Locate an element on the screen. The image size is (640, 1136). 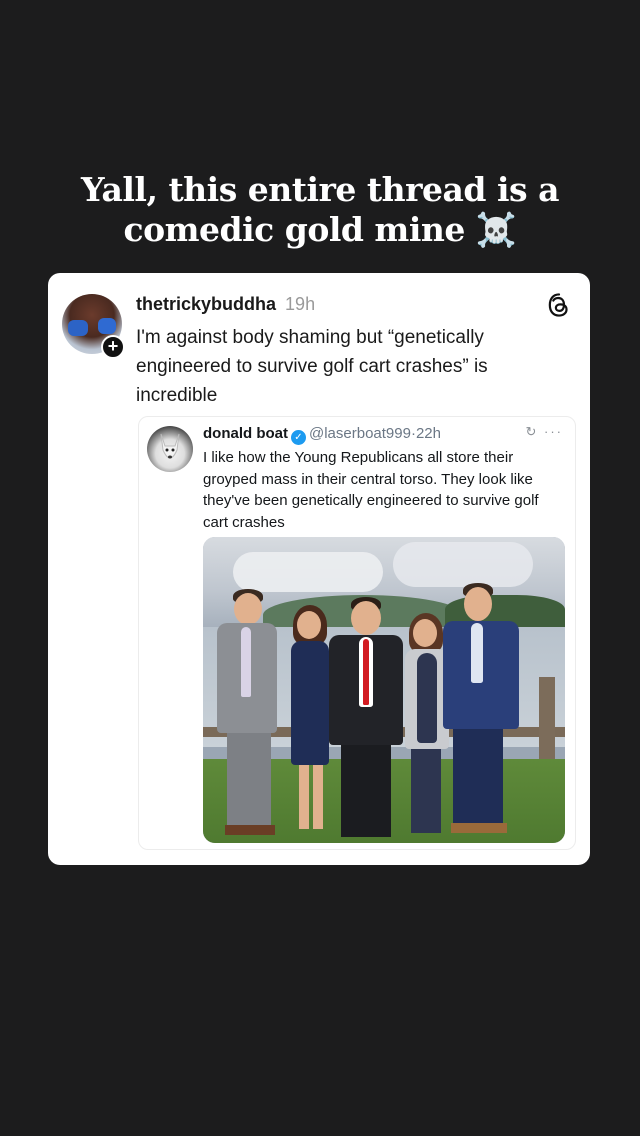
verified-badge-icon: ✓ is located at coordinates (298, 437).